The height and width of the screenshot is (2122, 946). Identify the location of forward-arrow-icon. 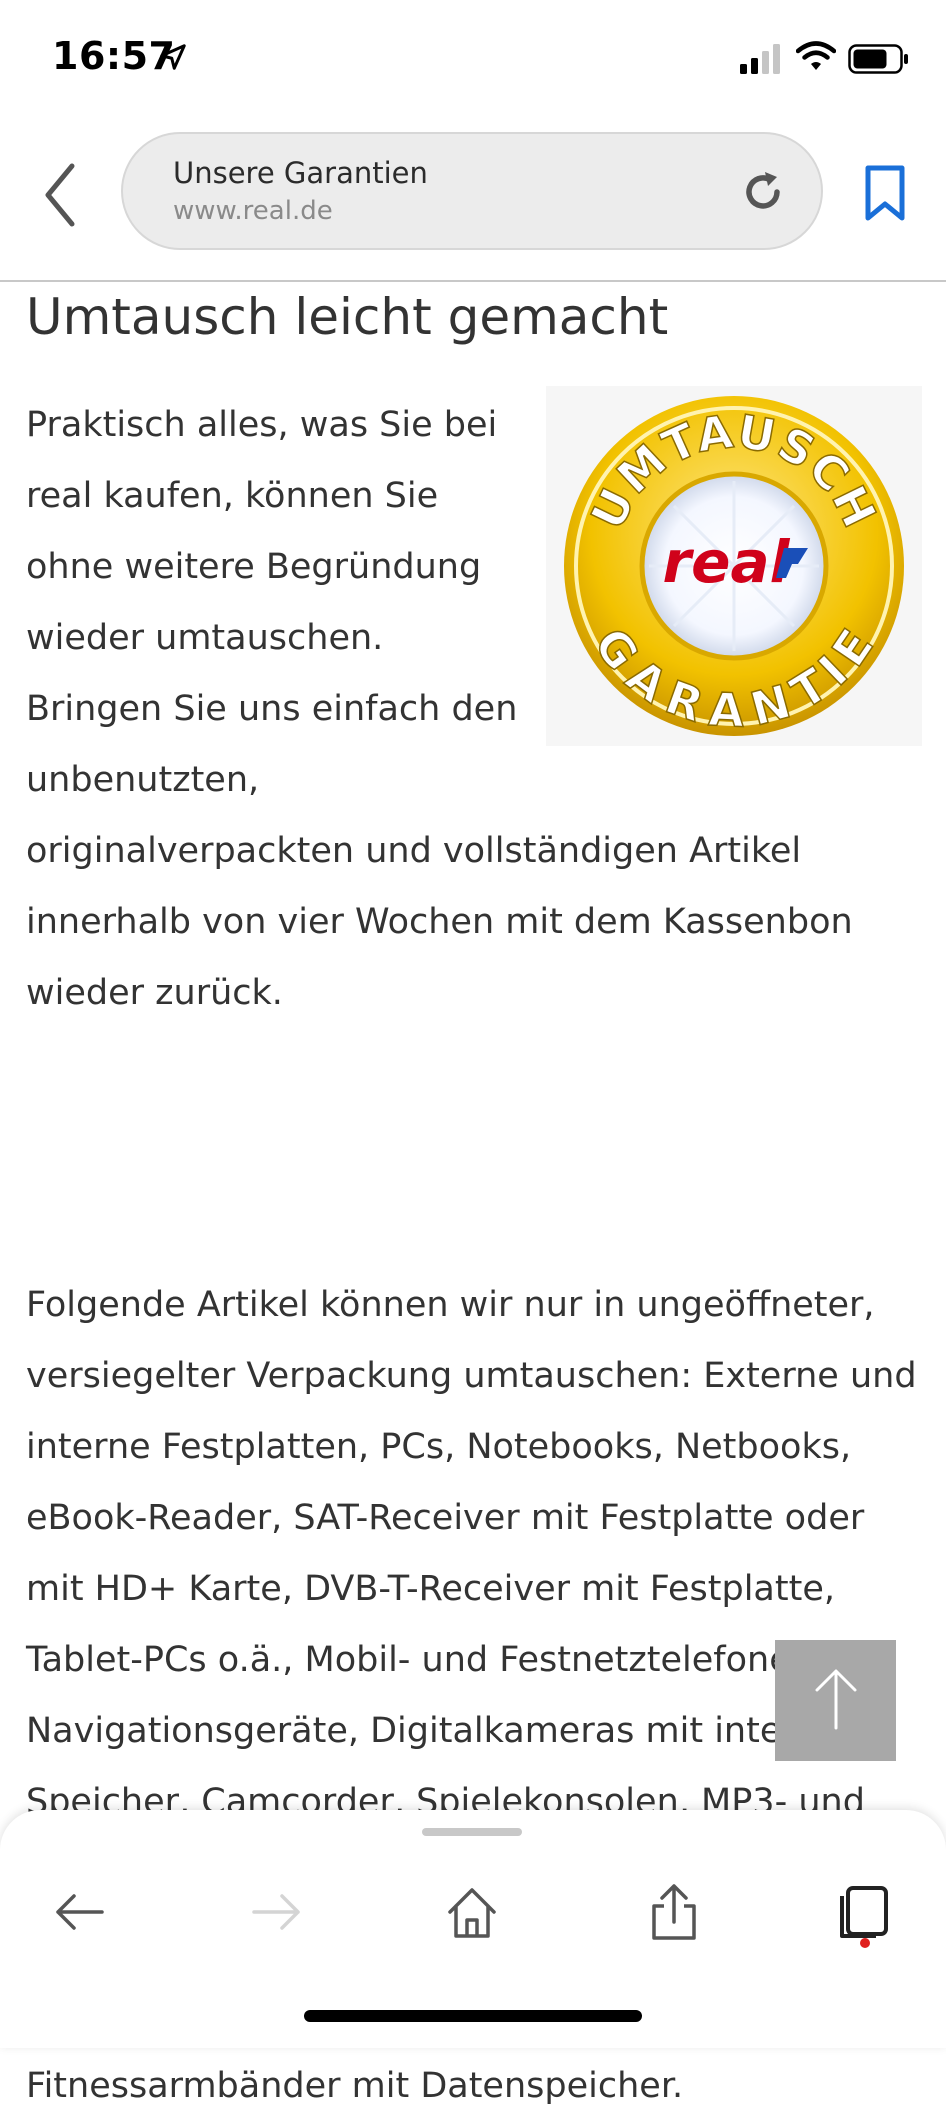
(276, 1912).